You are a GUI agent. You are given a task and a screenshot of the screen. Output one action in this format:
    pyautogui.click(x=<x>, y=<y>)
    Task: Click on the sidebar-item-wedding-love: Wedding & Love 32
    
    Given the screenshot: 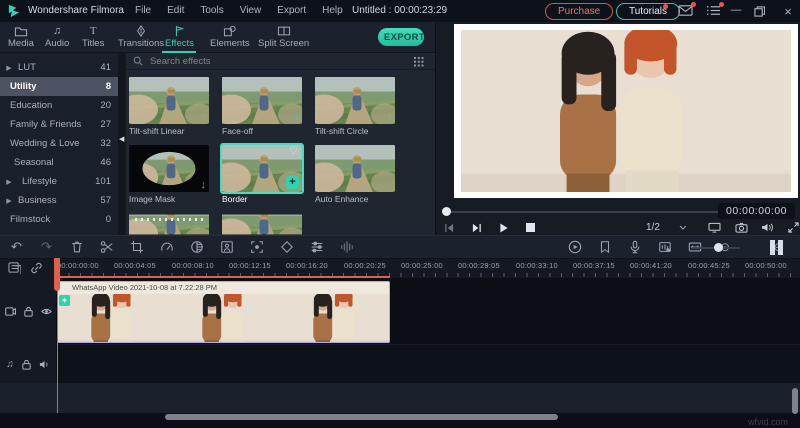 What is the action you would take?
    pyautogui.click(x=59, y=143)
    